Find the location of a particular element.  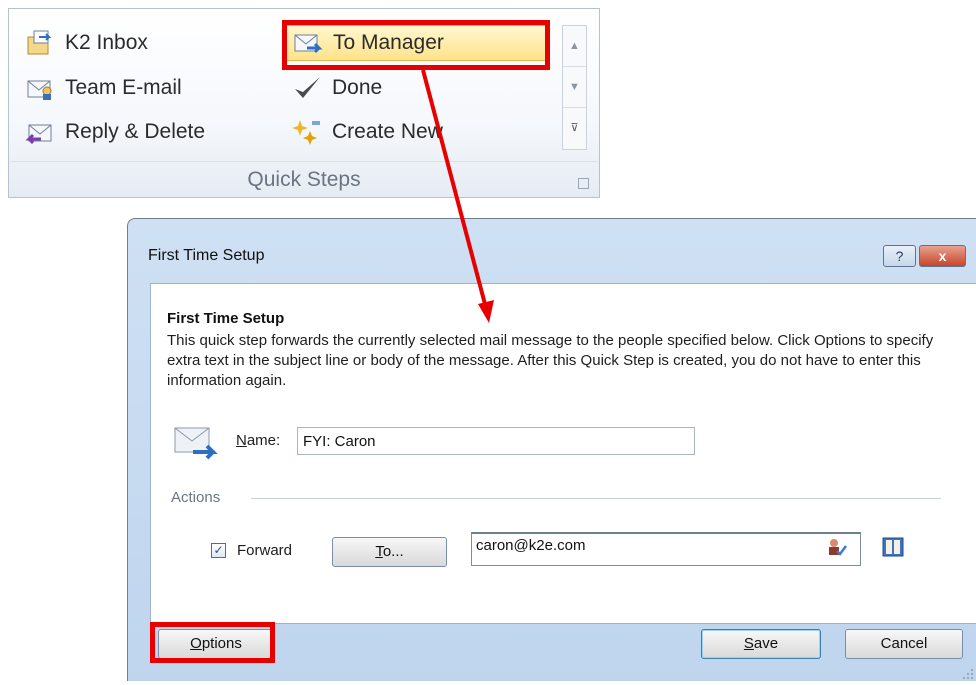

save-button: Save is located at coordinates (761, 644).